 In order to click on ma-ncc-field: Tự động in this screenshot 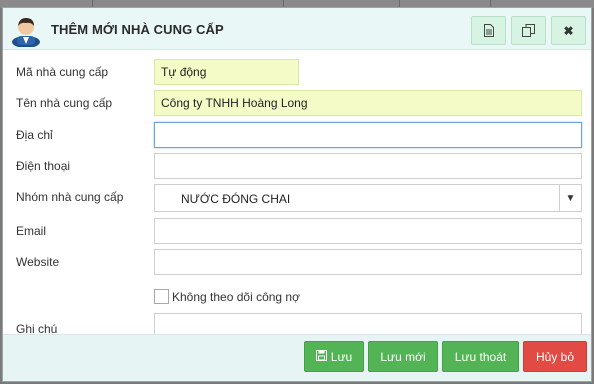, I will do `click(226, 72)`.